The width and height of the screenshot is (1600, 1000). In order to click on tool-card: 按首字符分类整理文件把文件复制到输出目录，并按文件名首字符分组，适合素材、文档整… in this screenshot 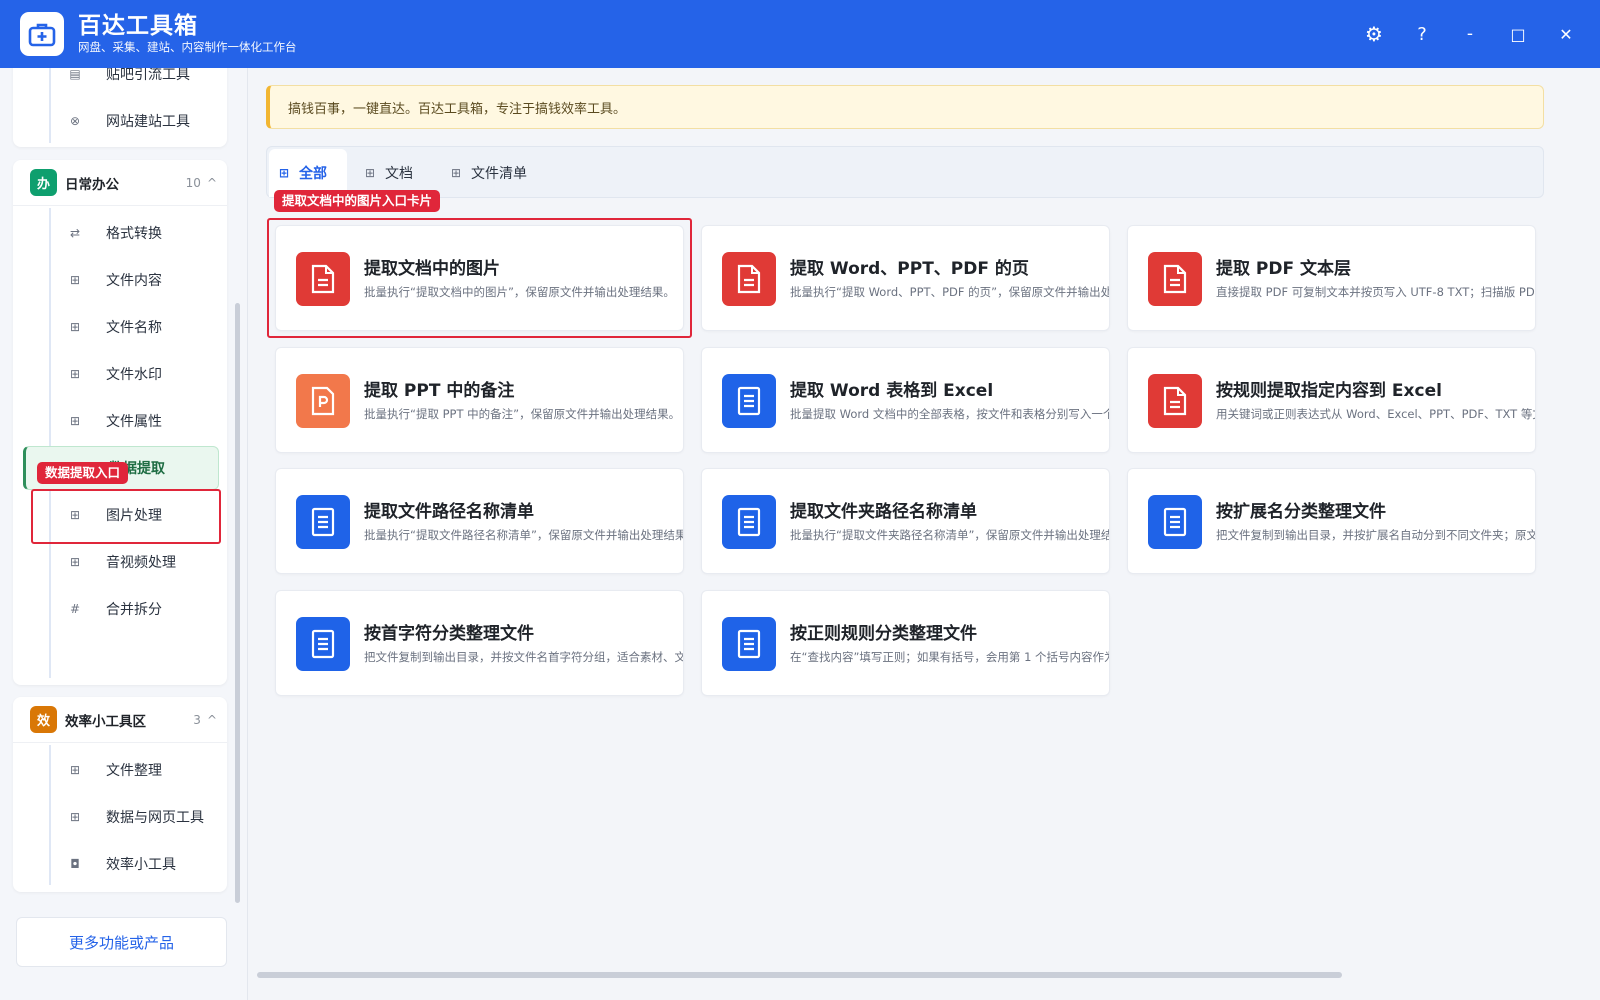, I will do `click(479, 642)`.